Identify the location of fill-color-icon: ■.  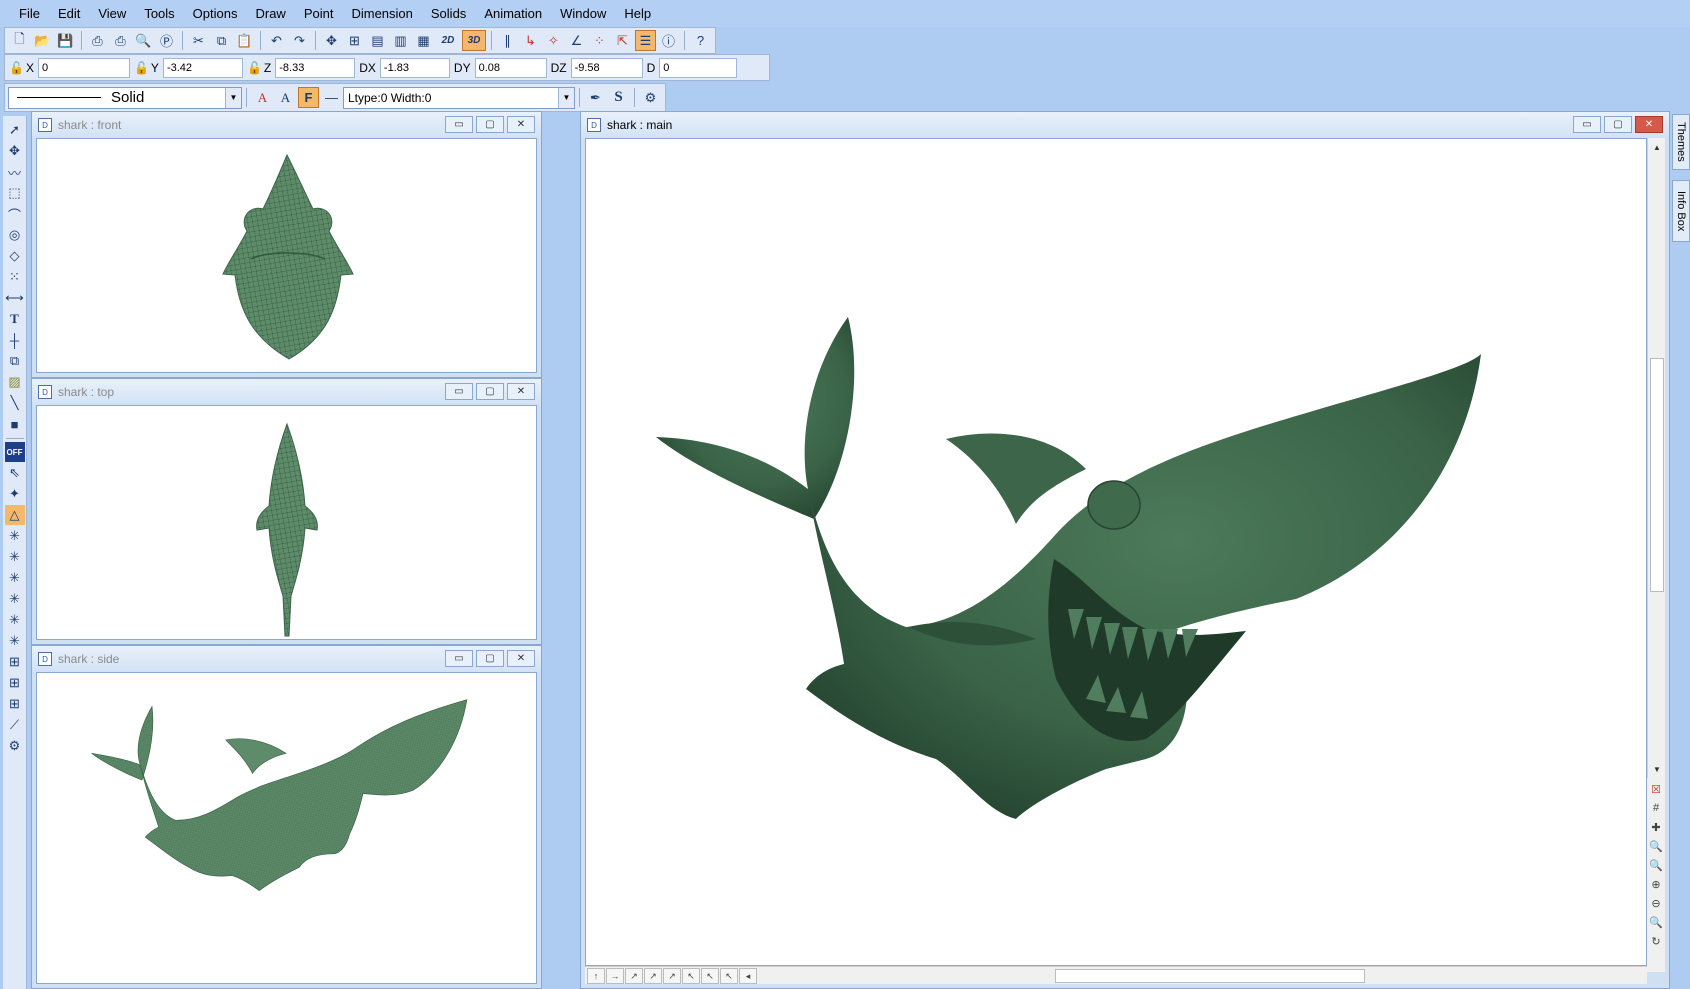
(15, 424).